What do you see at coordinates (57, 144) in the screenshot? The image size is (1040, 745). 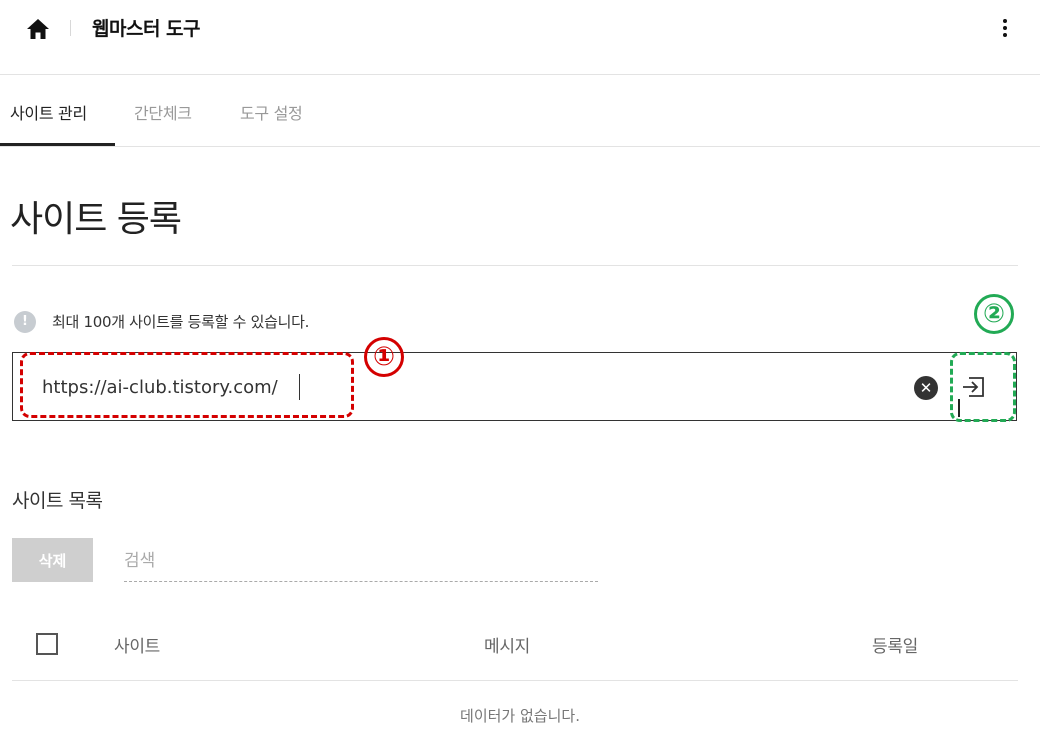 I see `active-tab-indicator` at bounding box center [57, 144].